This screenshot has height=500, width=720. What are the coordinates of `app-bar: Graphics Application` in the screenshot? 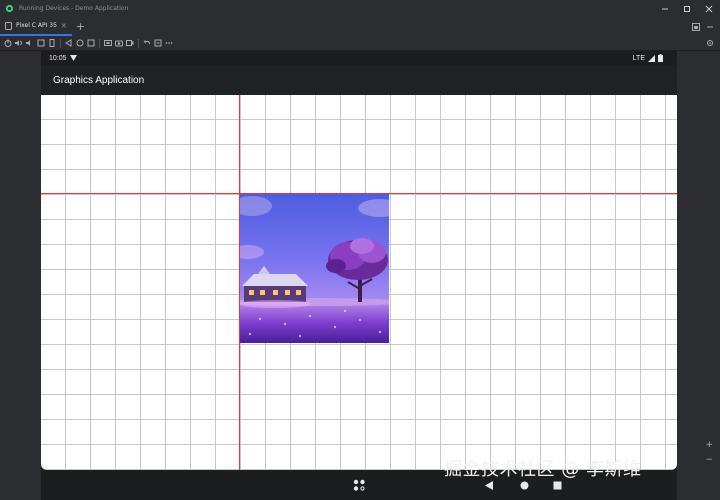 It's located at (359, 80).